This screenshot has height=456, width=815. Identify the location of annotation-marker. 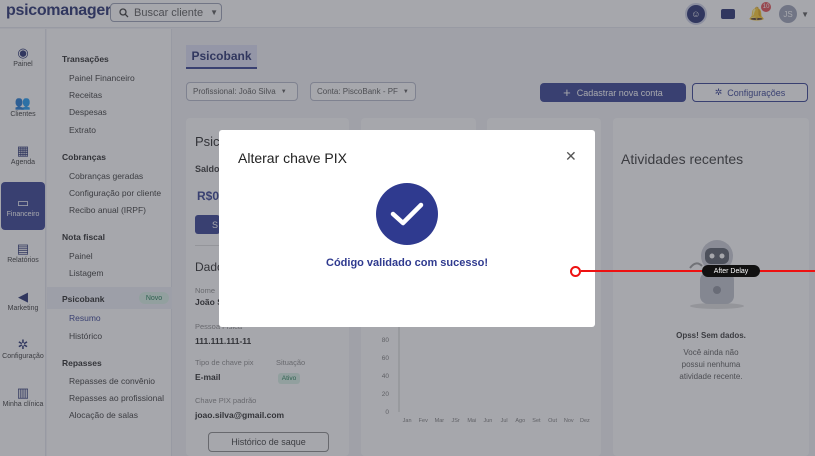
(575, 271).